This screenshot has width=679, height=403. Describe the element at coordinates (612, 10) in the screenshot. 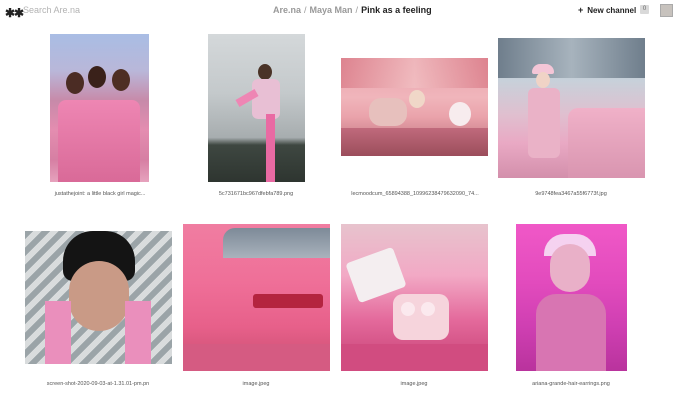

I see `new-channel-label: New channel` at that location.